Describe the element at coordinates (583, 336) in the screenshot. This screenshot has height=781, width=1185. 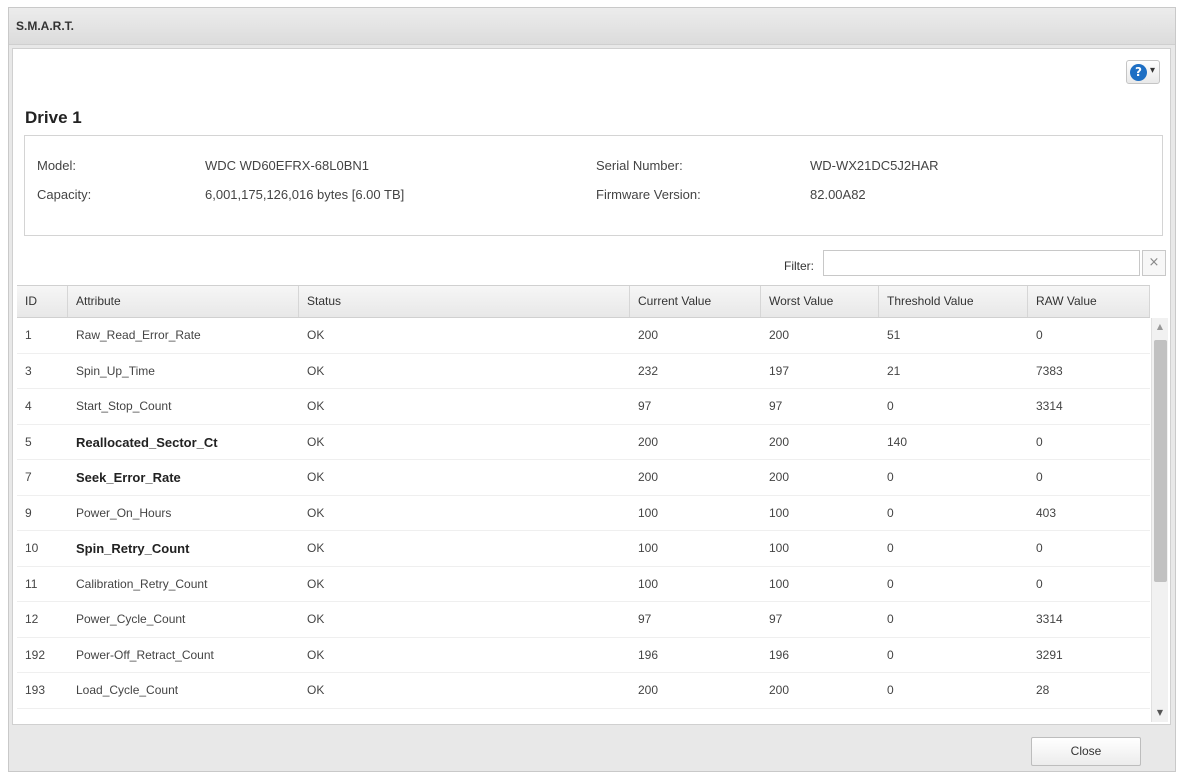
I see `table-row: 1 Raw_Read_Error_Rate OK 200 200 51 0` at that location.